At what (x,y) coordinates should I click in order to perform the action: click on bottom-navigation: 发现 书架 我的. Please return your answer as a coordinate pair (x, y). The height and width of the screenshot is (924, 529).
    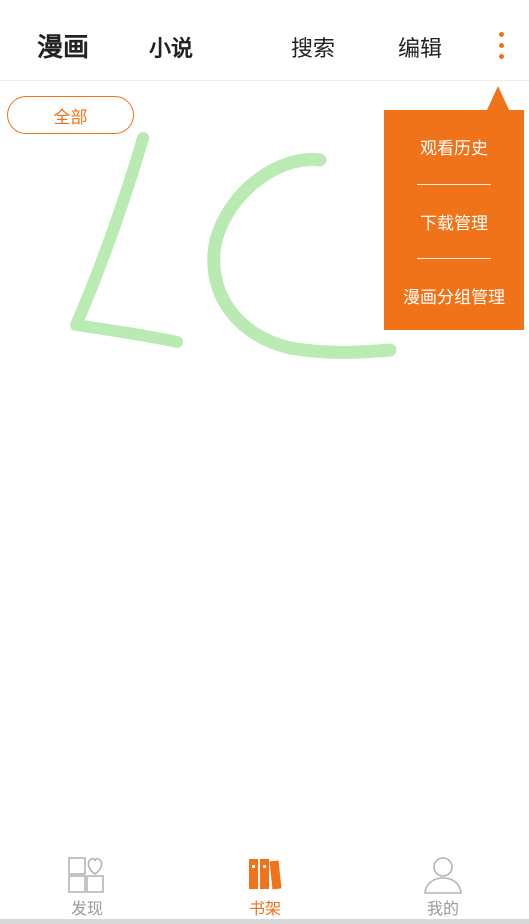
    Looking at the image, I should click on (264, 885).